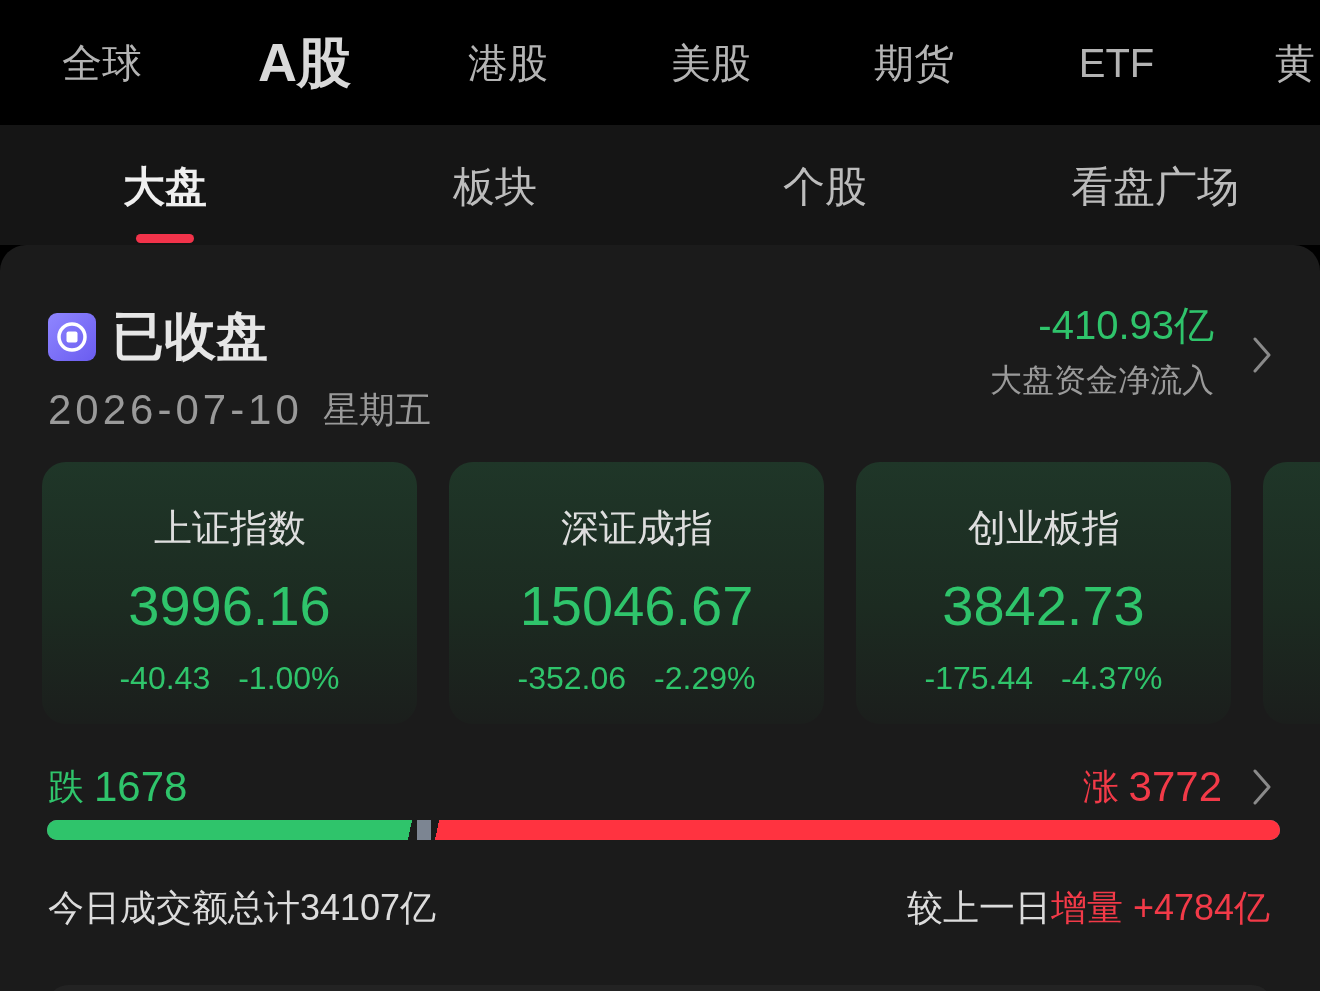 The width and height of the screenshot is (1320, 991). I want to click on stop-status-icon, so click(72, 337).